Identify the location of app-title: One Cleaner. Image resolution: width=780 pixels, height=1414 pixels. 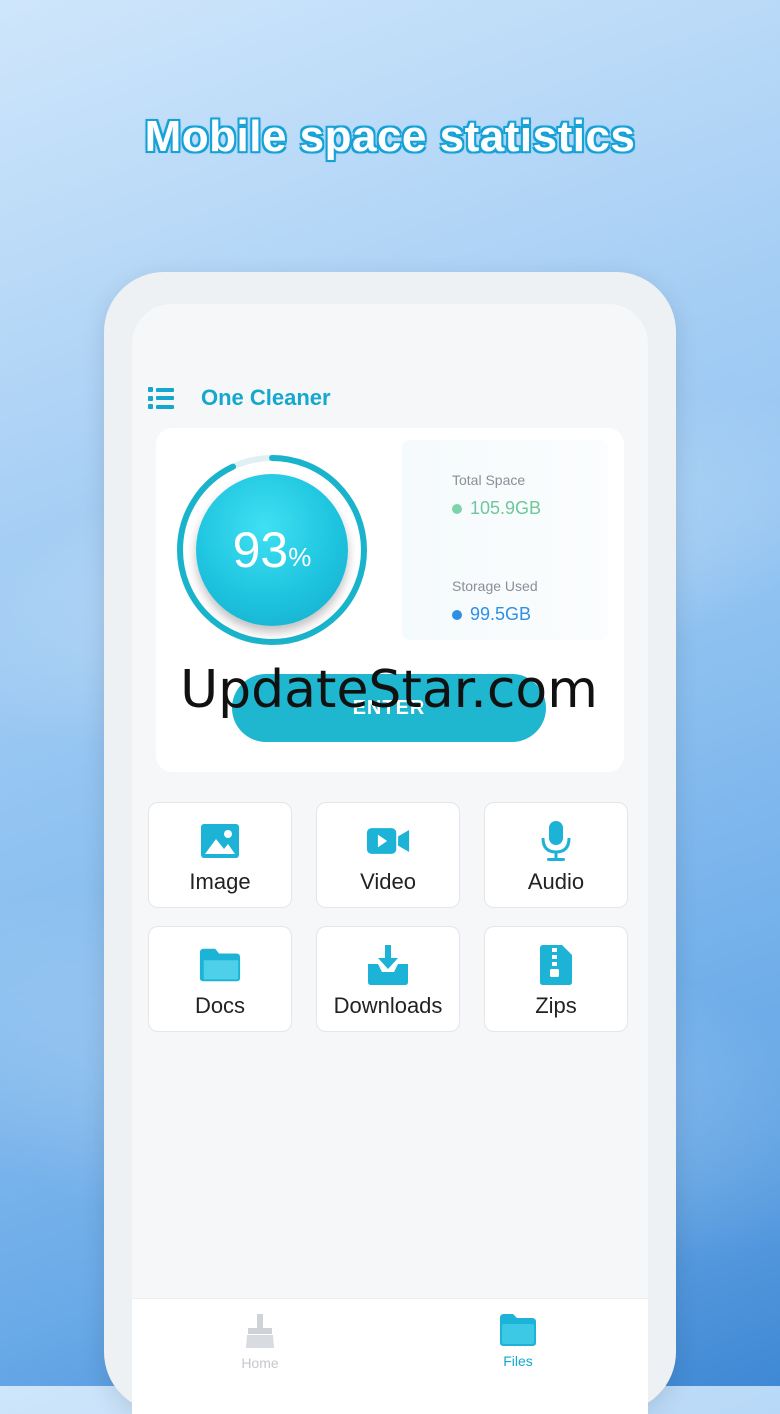
(266, 397).